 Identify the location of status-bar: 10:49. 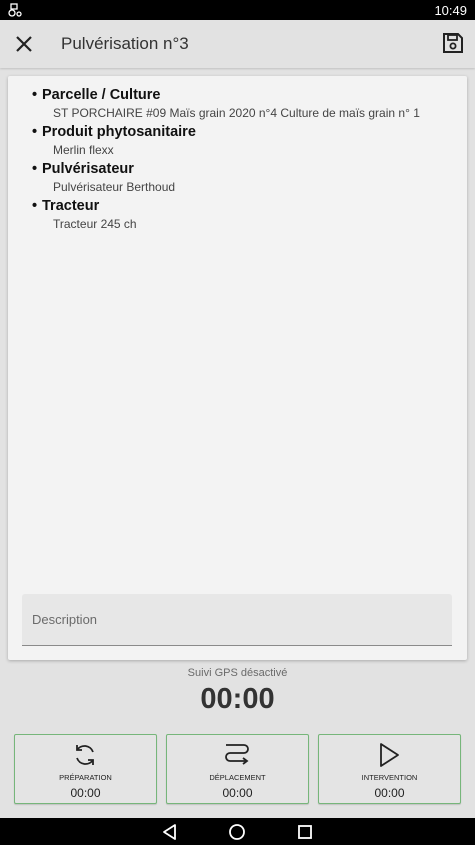
(237, 10).